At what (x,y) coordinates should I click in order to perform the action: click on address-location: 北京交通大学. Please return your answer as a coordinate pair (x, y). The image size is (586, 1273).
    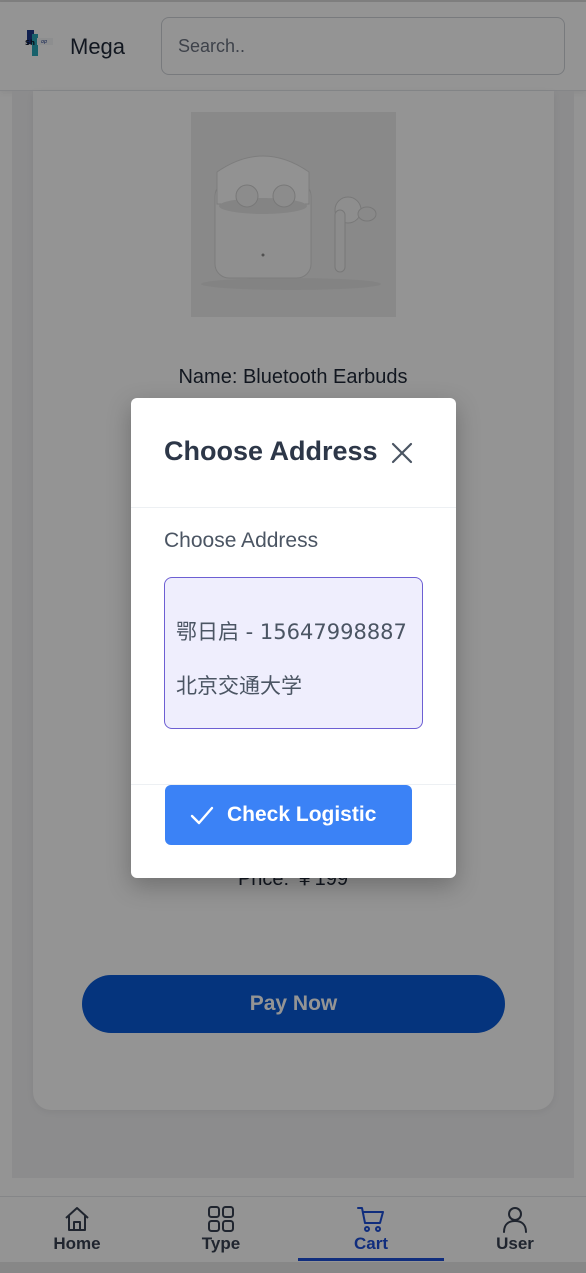
    Looking at the image, I should click on (239, 686).